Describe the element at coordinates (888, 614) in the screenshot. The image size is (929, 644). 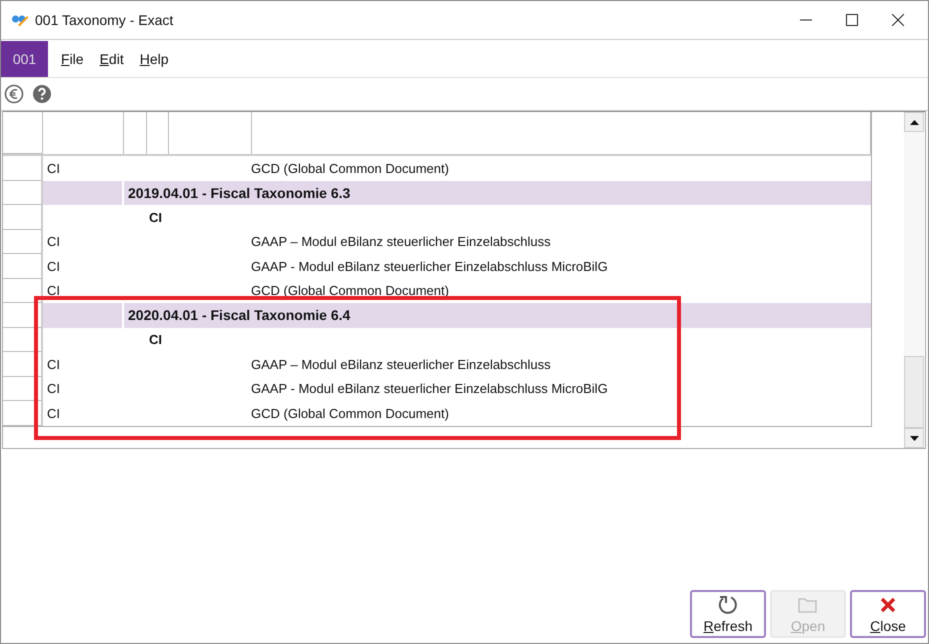
I see `action-button: Close` at that location.